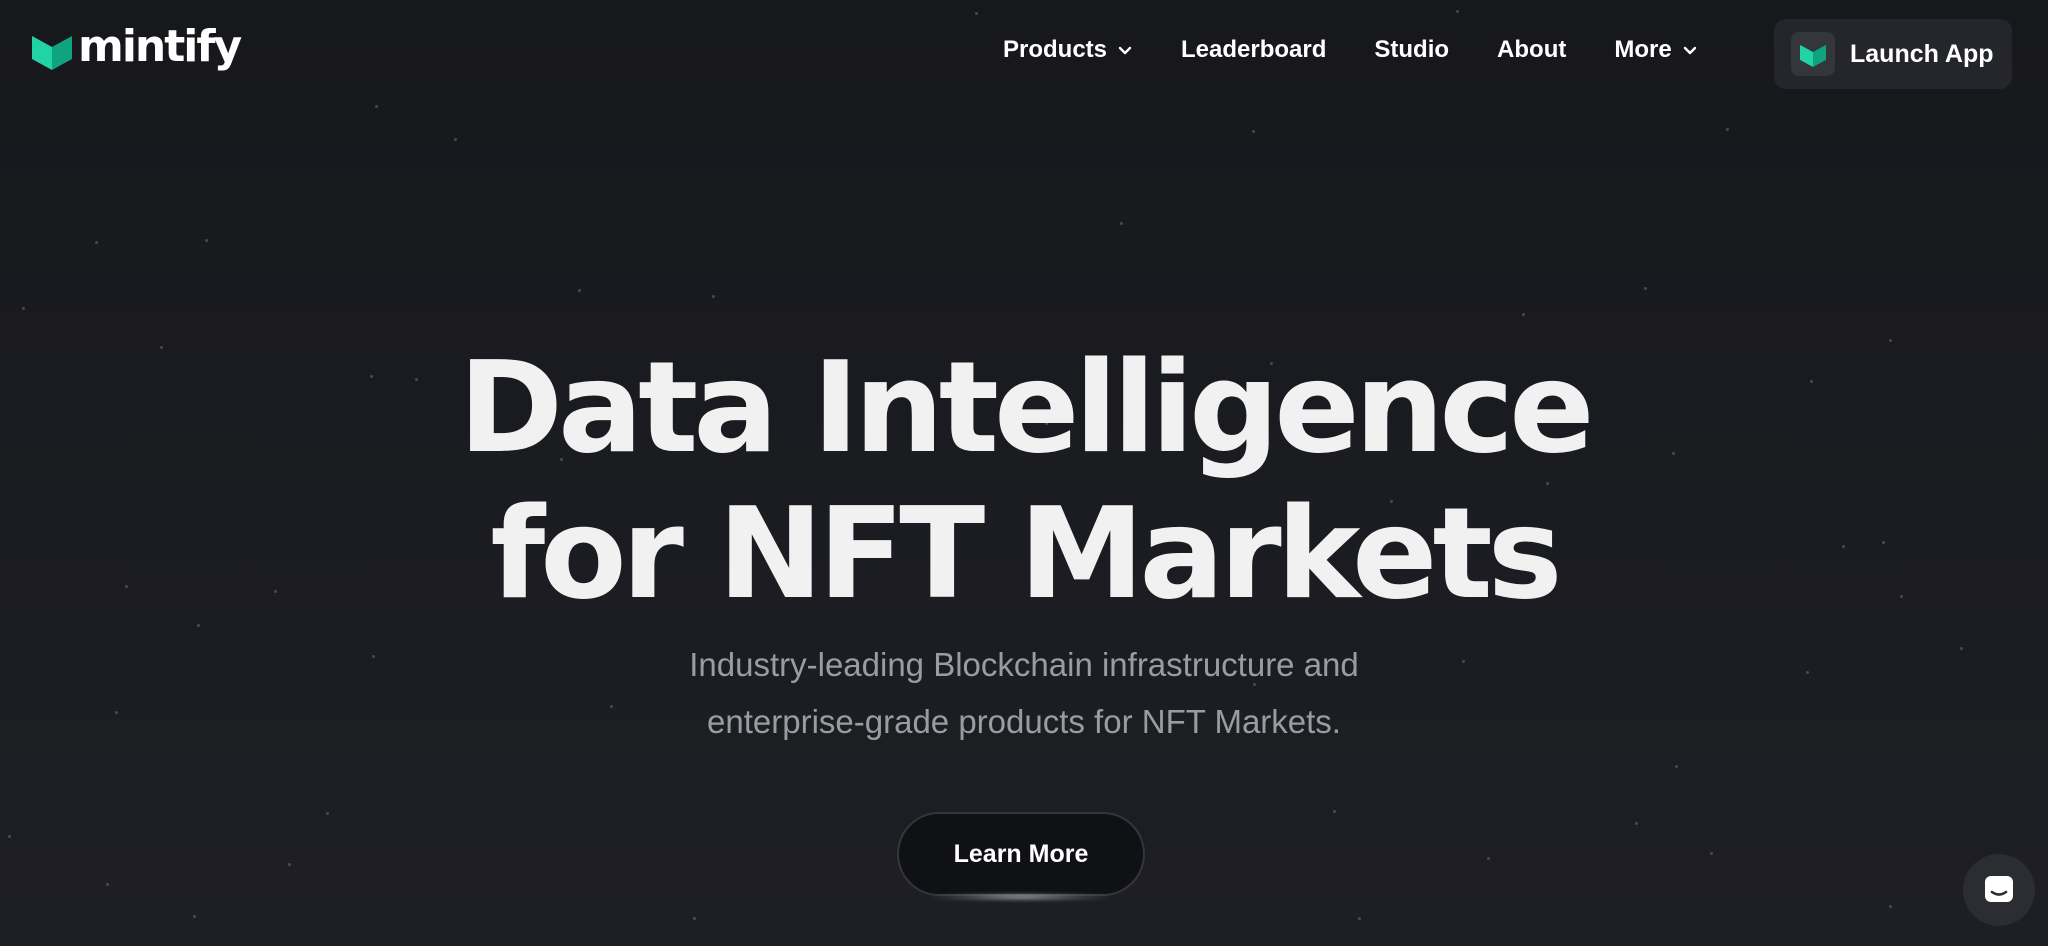  I want to click on nav-item-leaderboard: Leaderboard, so click(1253, 50).